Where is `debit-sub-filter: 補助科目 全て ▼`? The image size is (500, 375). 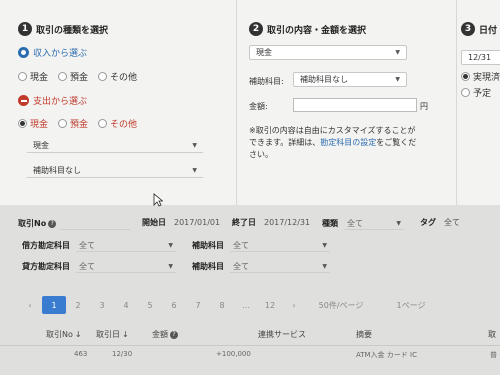 debit-sub-filter: 補助科目 全て ▼ is located at coordinates (261, 245).